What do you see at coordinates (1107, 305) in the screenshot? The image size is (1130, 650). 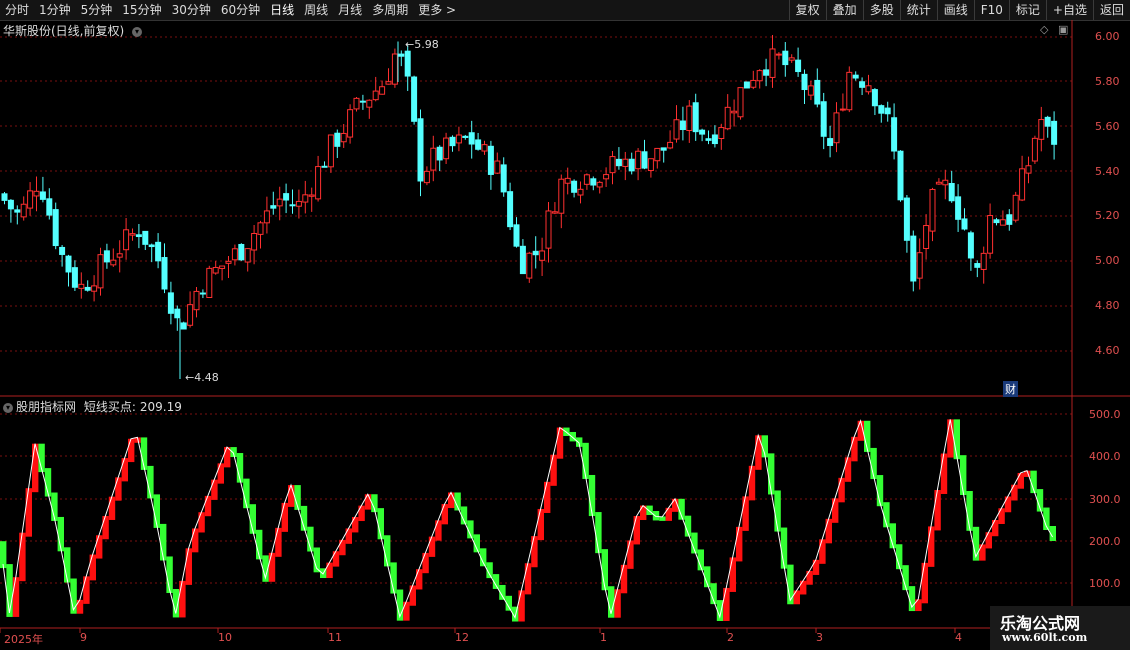 I see `y-tick-main: 4.80` at bounding box center [1107, 305].